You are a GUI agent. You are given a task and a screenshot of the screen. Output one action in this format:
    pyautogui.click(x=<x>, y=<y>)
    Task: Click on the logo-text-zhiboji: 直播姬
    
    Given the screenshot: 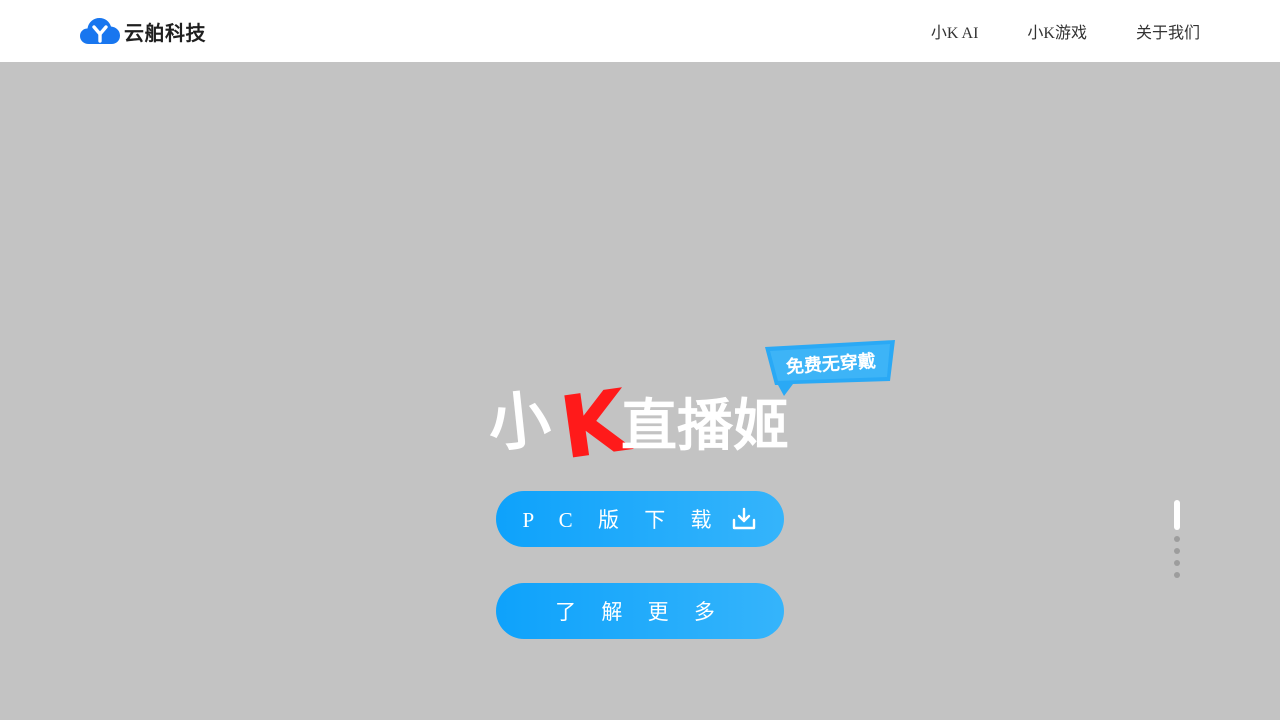 What is the action you would take?
    pyautogui.click(x=705, y=426)
    